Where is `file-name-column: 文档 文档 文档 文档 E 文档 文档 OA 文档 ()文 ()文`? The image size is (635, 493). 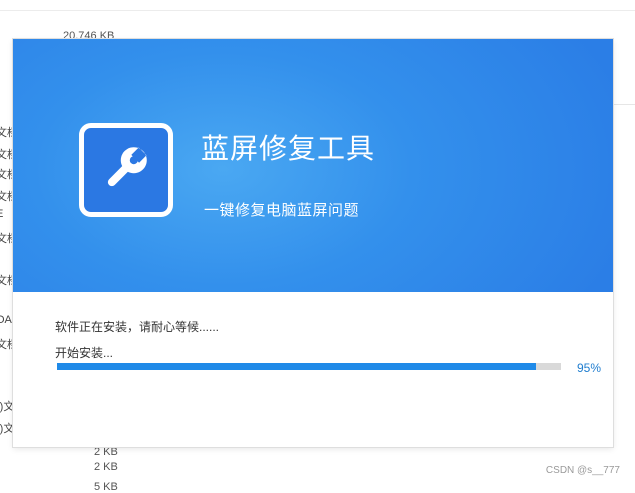 file-name-column: 文档 文档 文档 文档 E 文档 文档 OA 文档 ()文 ()文 is located at coordinates (7, 278).